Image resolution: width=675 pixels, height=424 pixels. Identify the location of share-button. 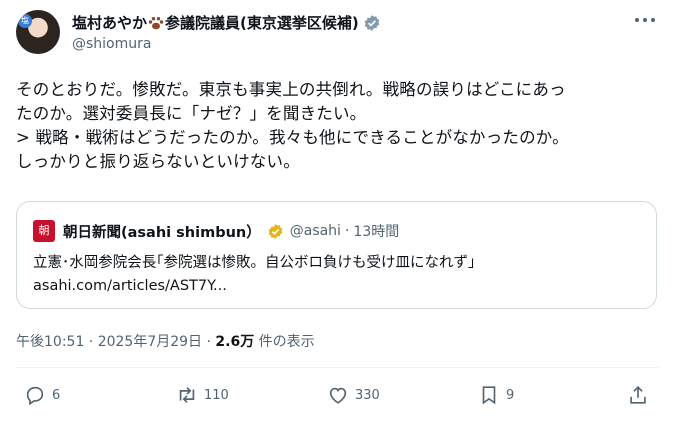
(641, 395).